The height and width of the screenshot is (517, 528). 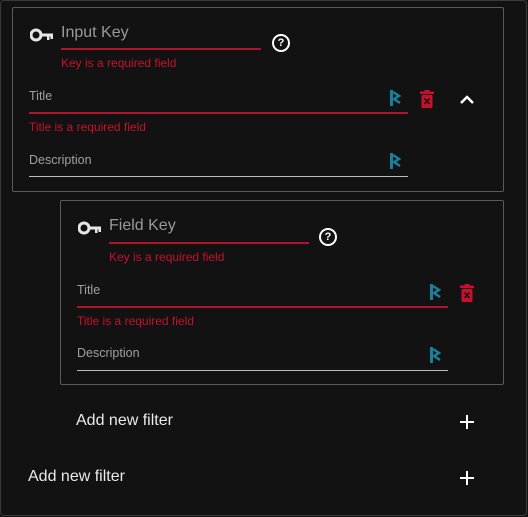 What do you see at coordinates (467, 100) in the screenshot?
I see `chevron-up-icon` at bounding box center [467, 100].